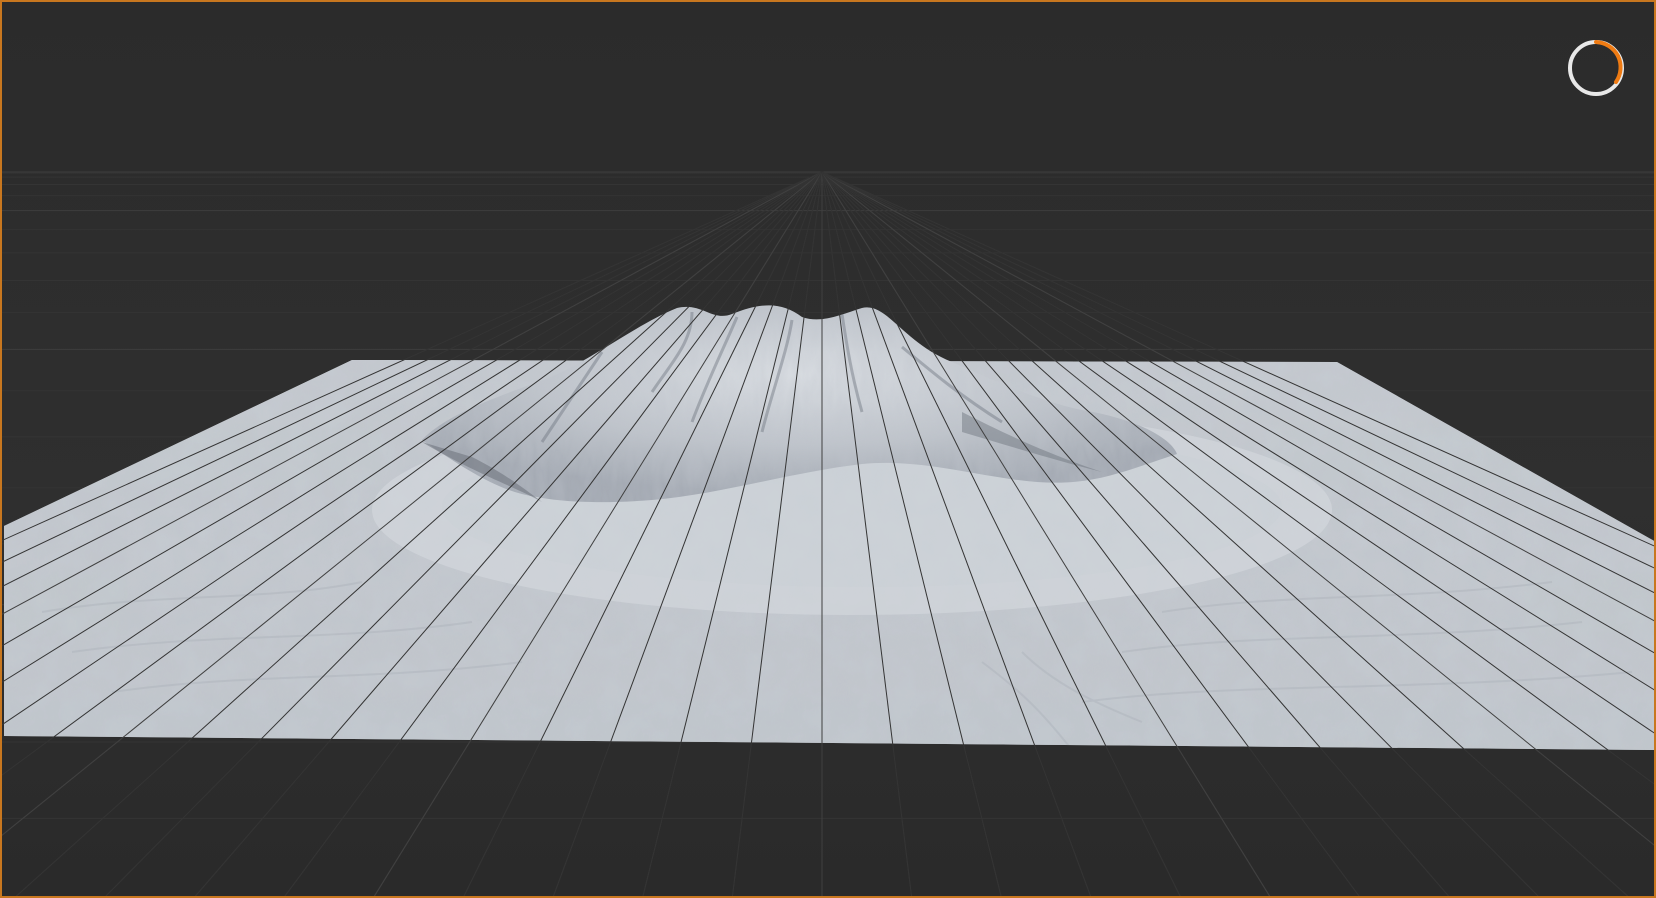 The width and height of the screenshot is (1656, 898). What do you see at coordinates (1596, 68) in the screenshot?
I see `spinner-ring-icon` at bounding box center [1596, 68].